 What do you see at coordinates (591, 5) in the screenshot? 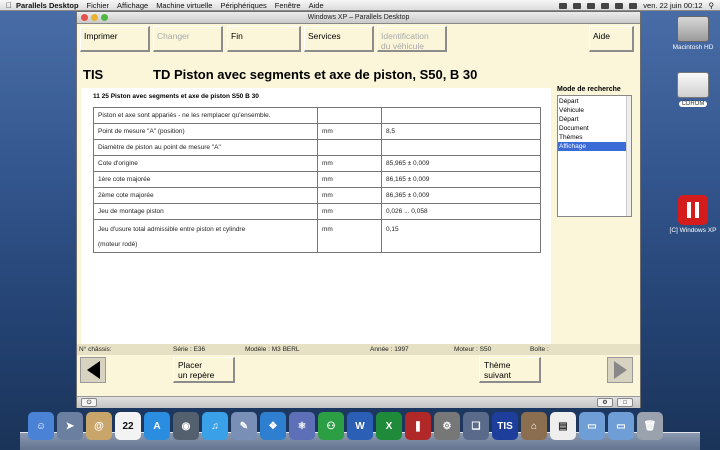
I see `bluetooth-icon` at bounding box center [591, 5].